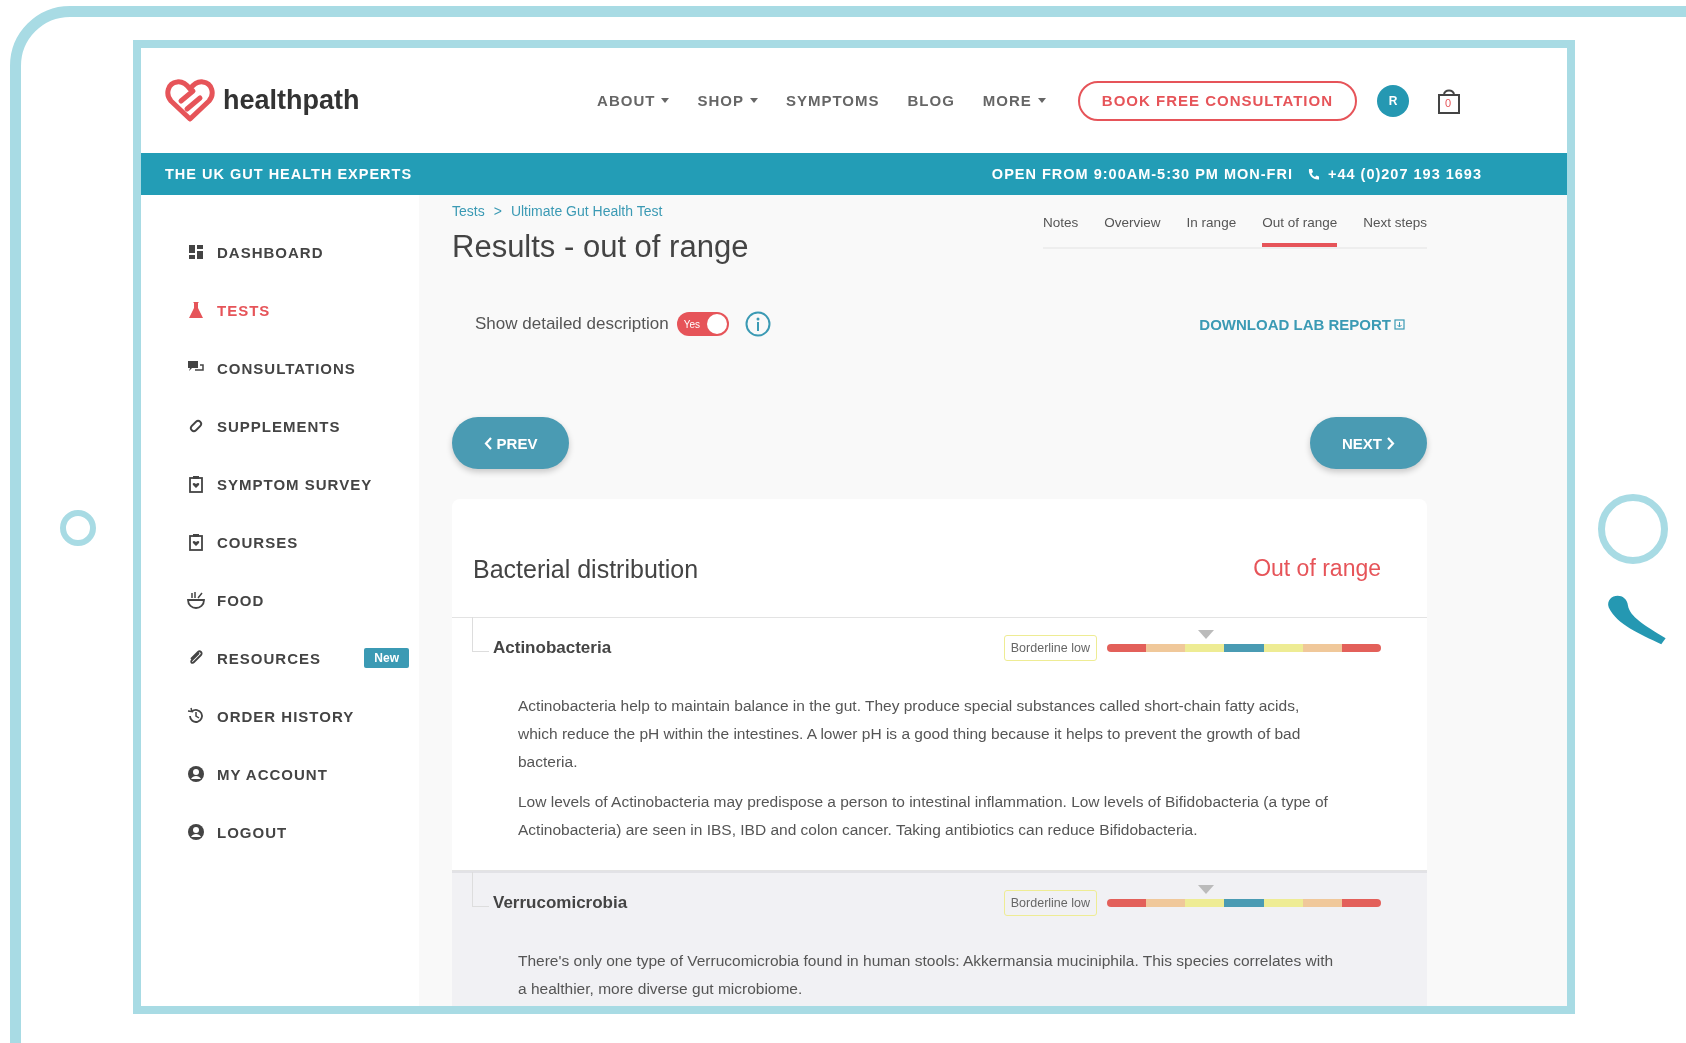 The image size is (1686, 1043). I want to click on chevron-right-icon, so click(1391, 443).